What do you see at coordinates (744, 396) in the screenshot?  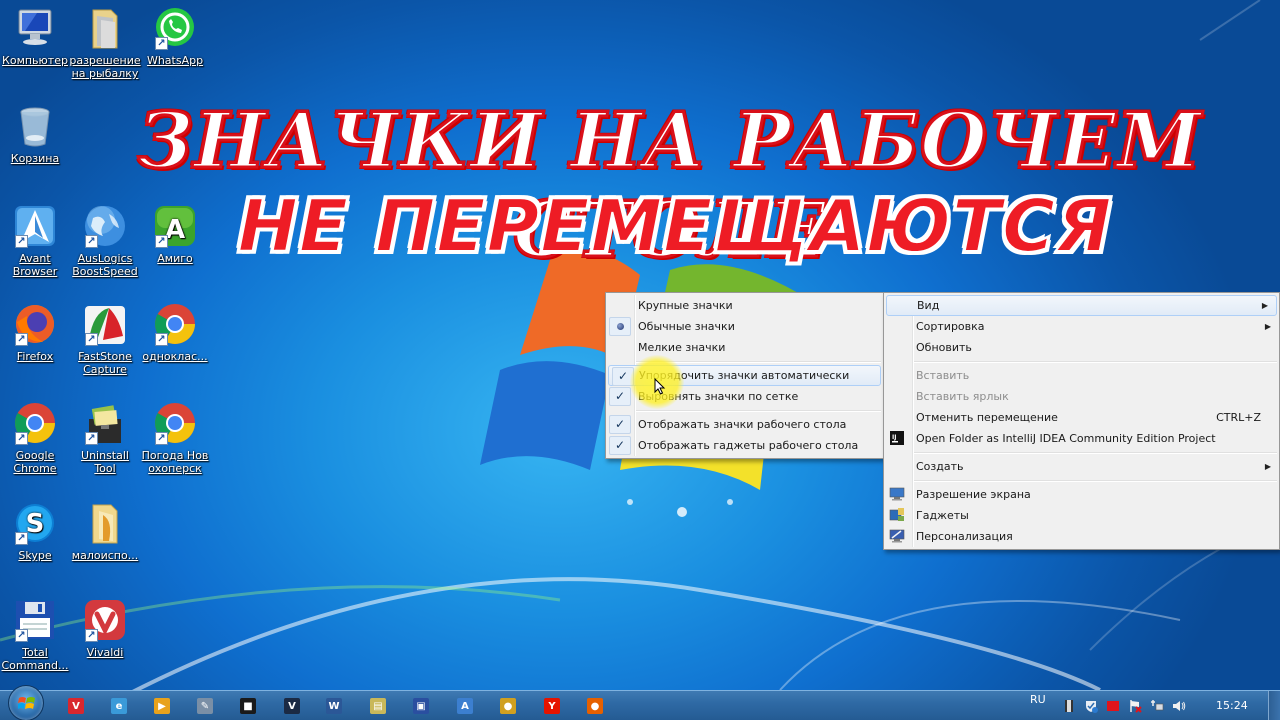 I see `menu-item-align-to-grid: ✓ Выровнять значки по сетке` at bounding box center [744, 396].